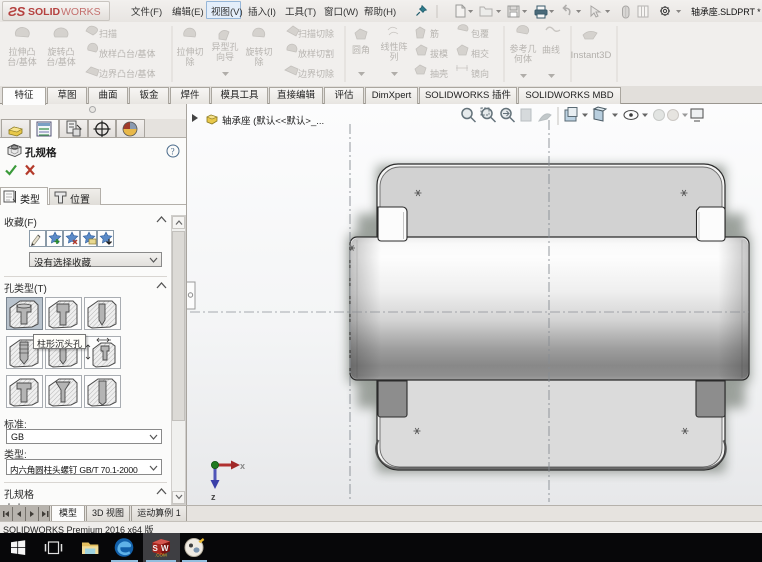 The width and height of the screenshot is (762, 562). Describe the element at coordinates (361, 49) in the screenshot. I see `svg-text: 圆角` at that location.